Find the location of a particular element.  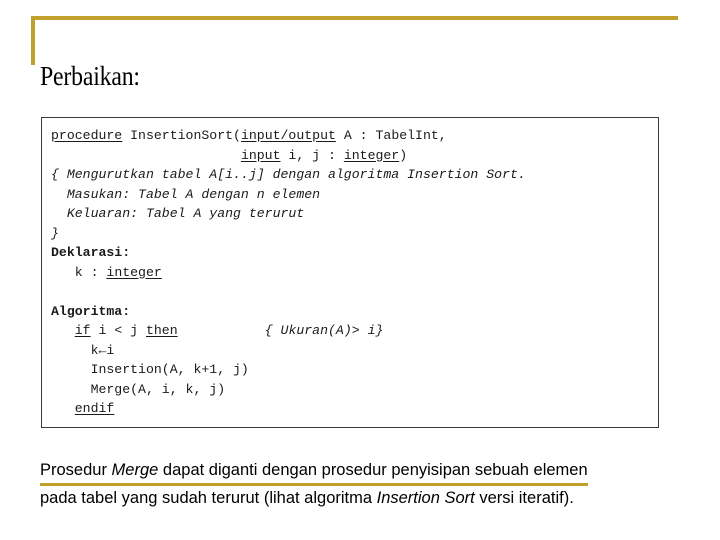

code-line-15: endif is located at coordinates (288, 409).